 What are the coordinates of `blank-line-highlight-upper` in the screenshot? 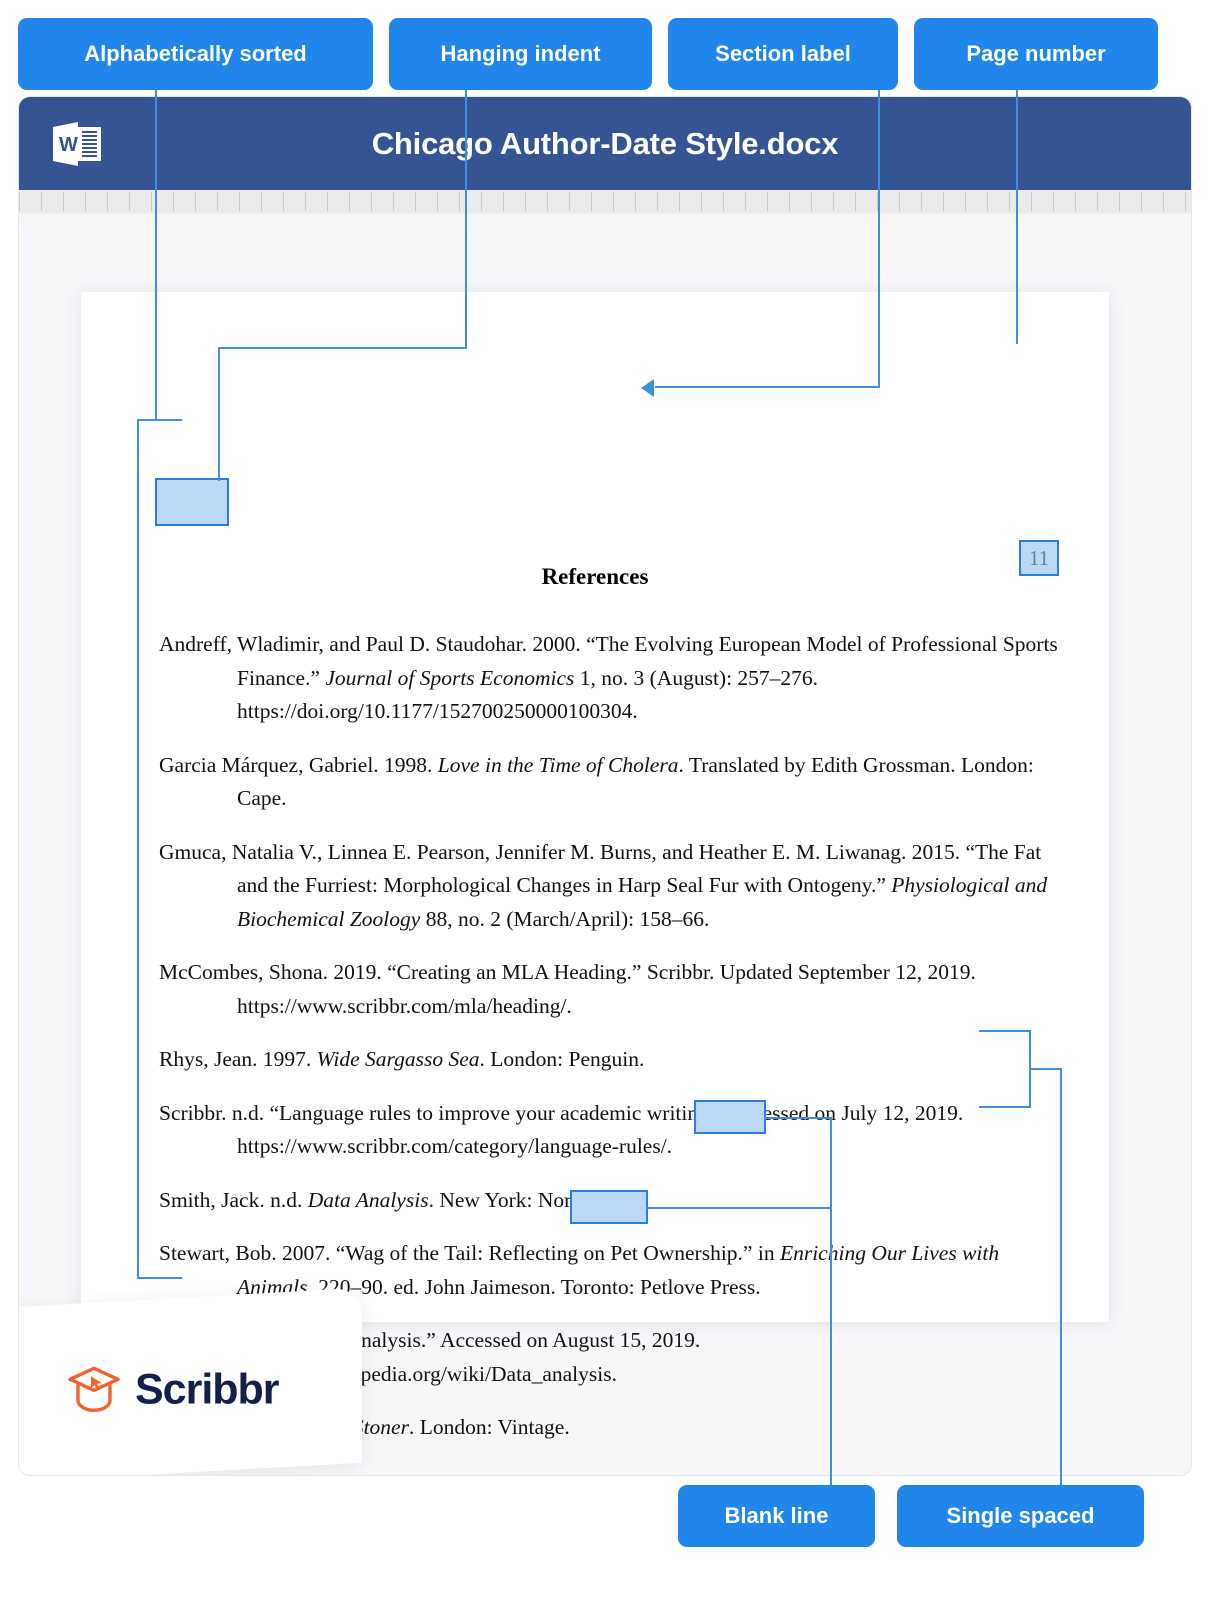 It's located at (730, 1117).